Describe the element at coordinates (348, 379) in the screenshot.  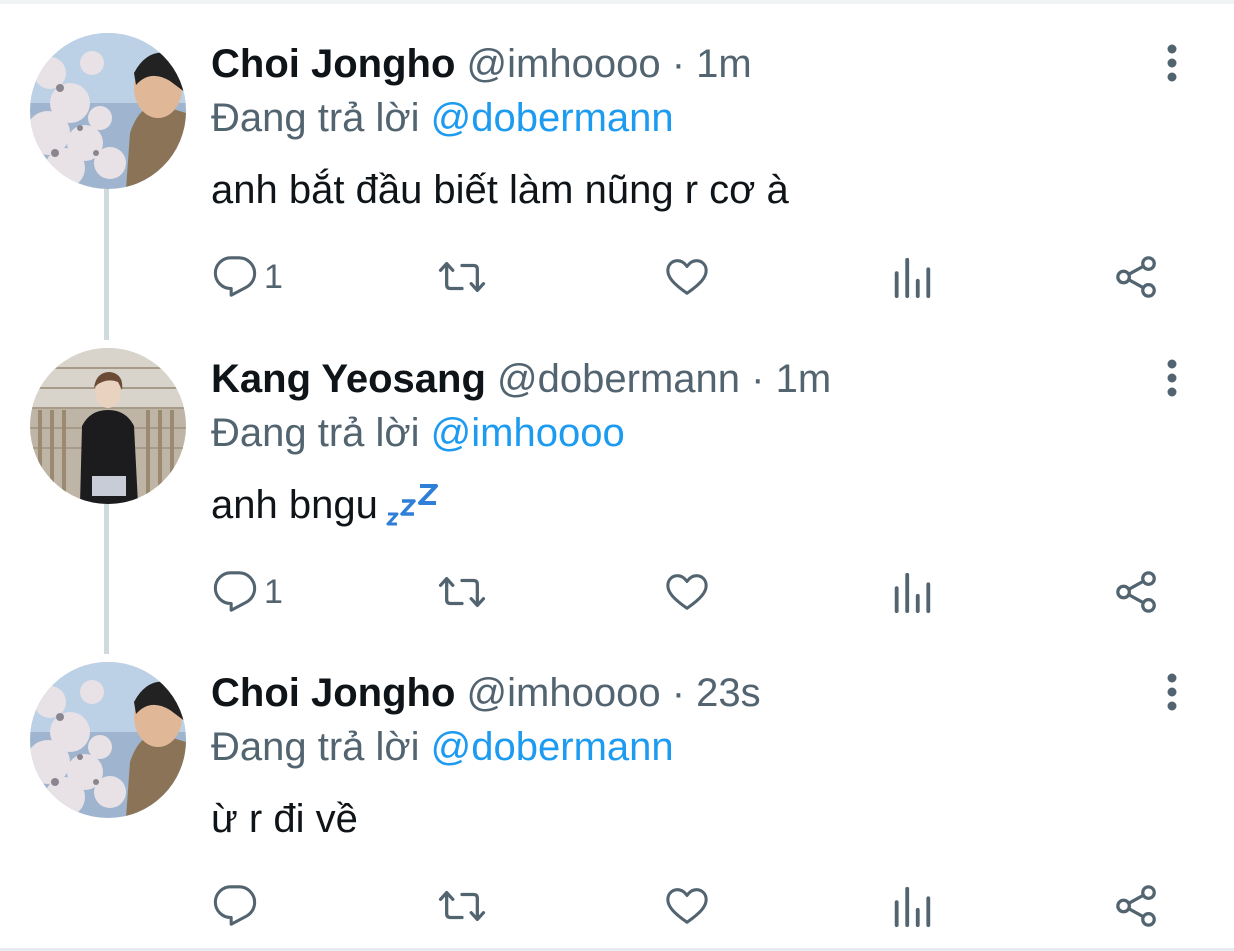
I see `display-name: Kang Yeosang` at that location.